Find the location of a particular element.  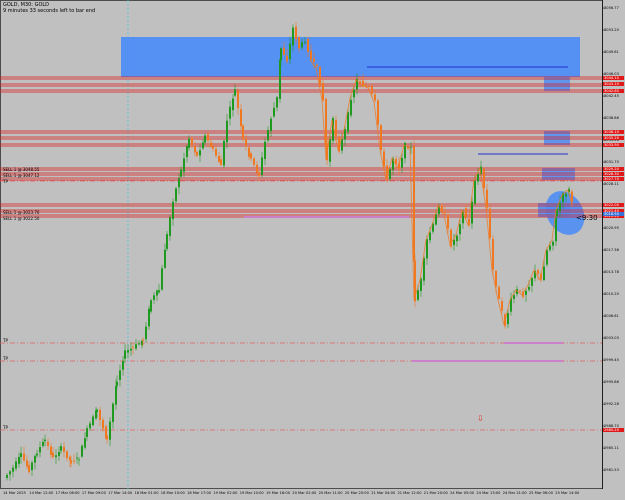

time-tick-label: 17 Mar 09:00 is located at coordinates (93, 493).